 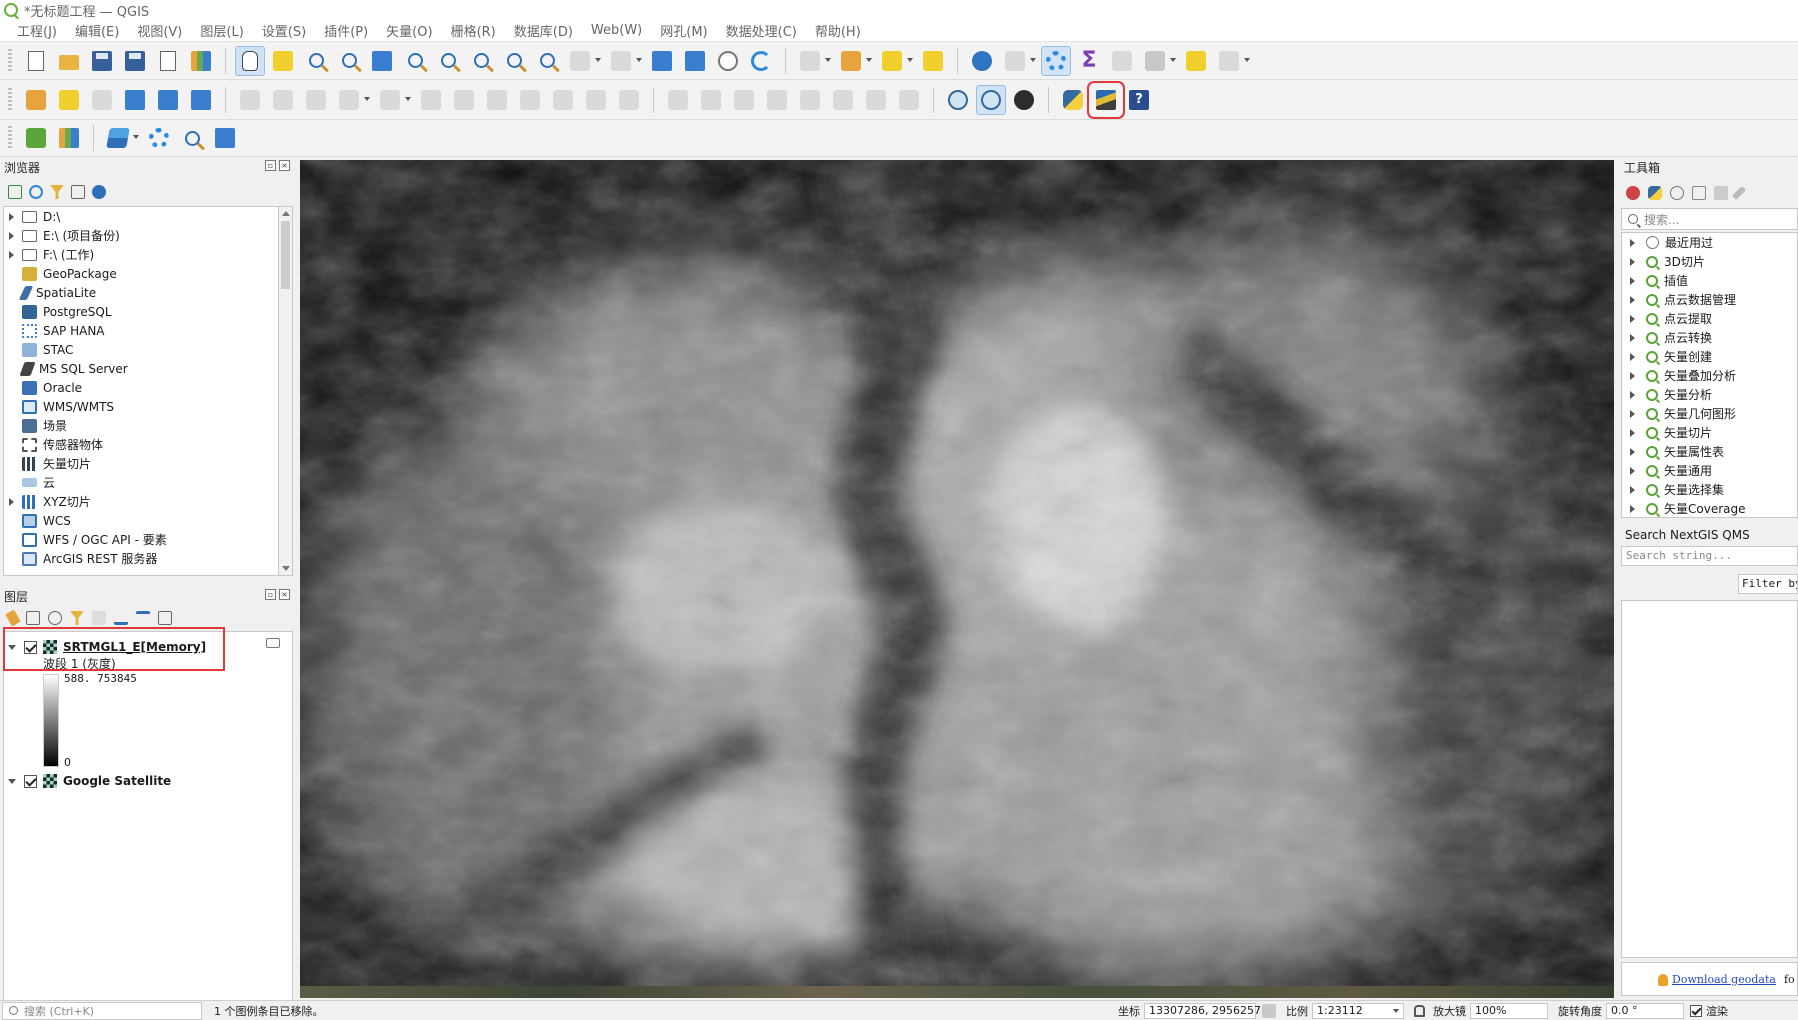 What do you see at coordinates (1269, 1010) in the screenshot?
I see `coordinate-toggle-icon` at bounding box center [1269, 1010].